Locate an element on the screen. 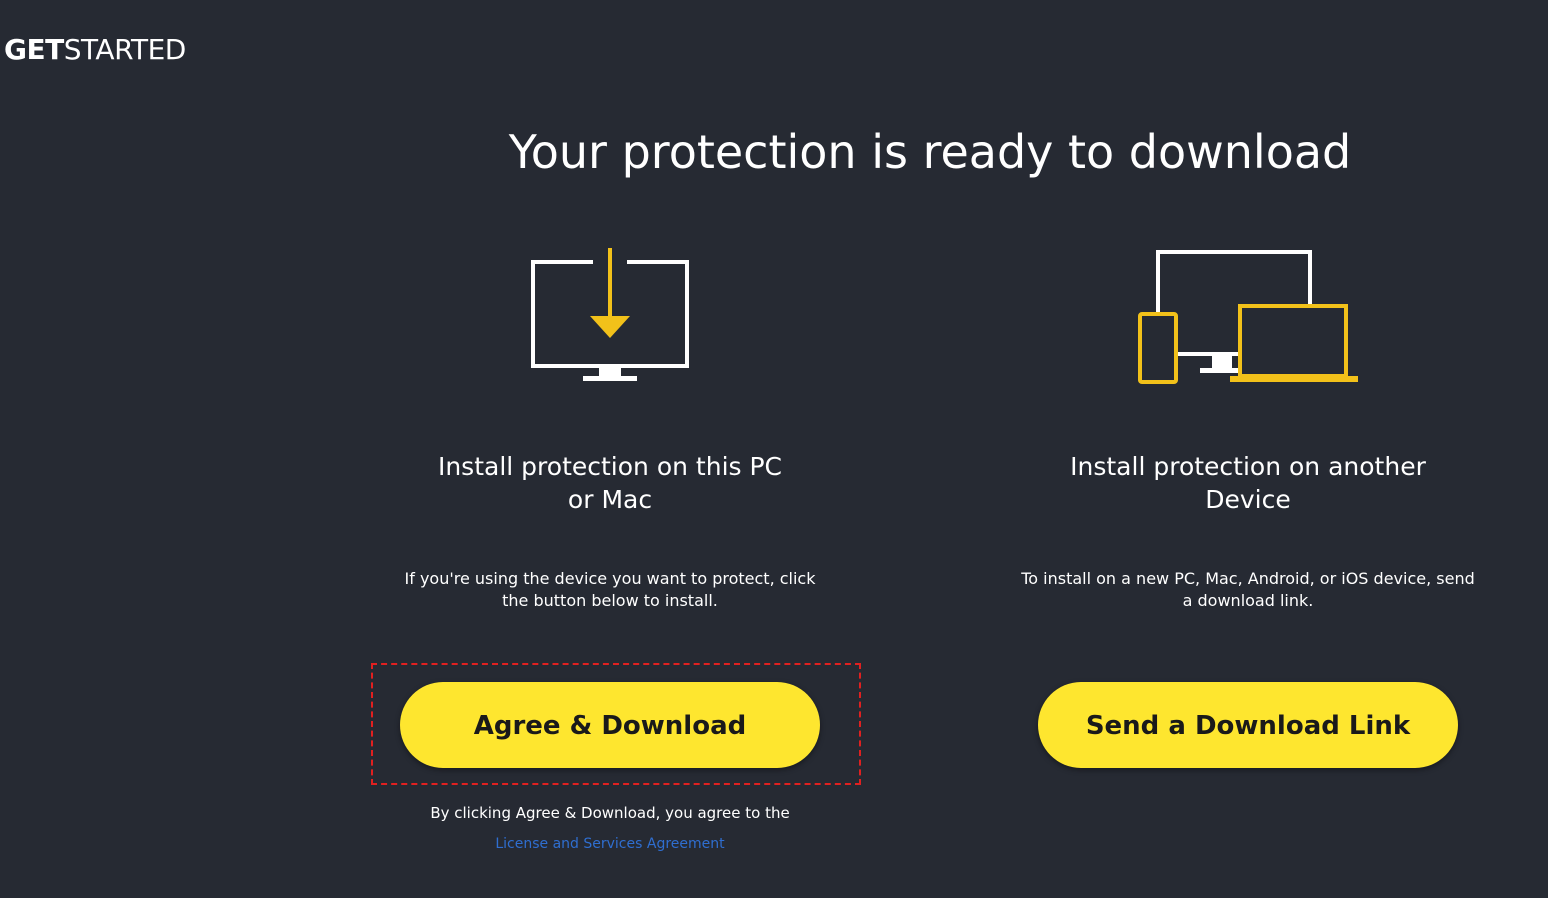 This screenshot has width=1548, height=898. agree-download-highlight: Agree & Download is located at coordinates (616, 724).